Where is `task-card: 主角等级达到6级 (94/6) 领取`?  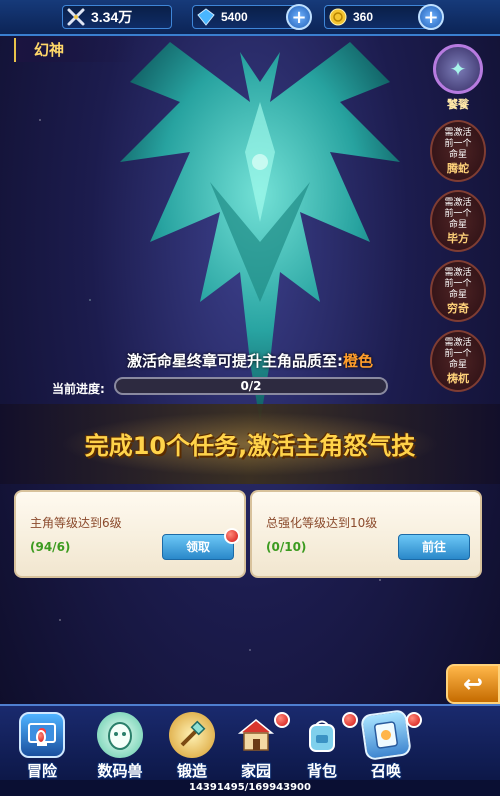
task-card: 主角等级达到6级 (94/6) 领取 is located at coordinates (130, 534).